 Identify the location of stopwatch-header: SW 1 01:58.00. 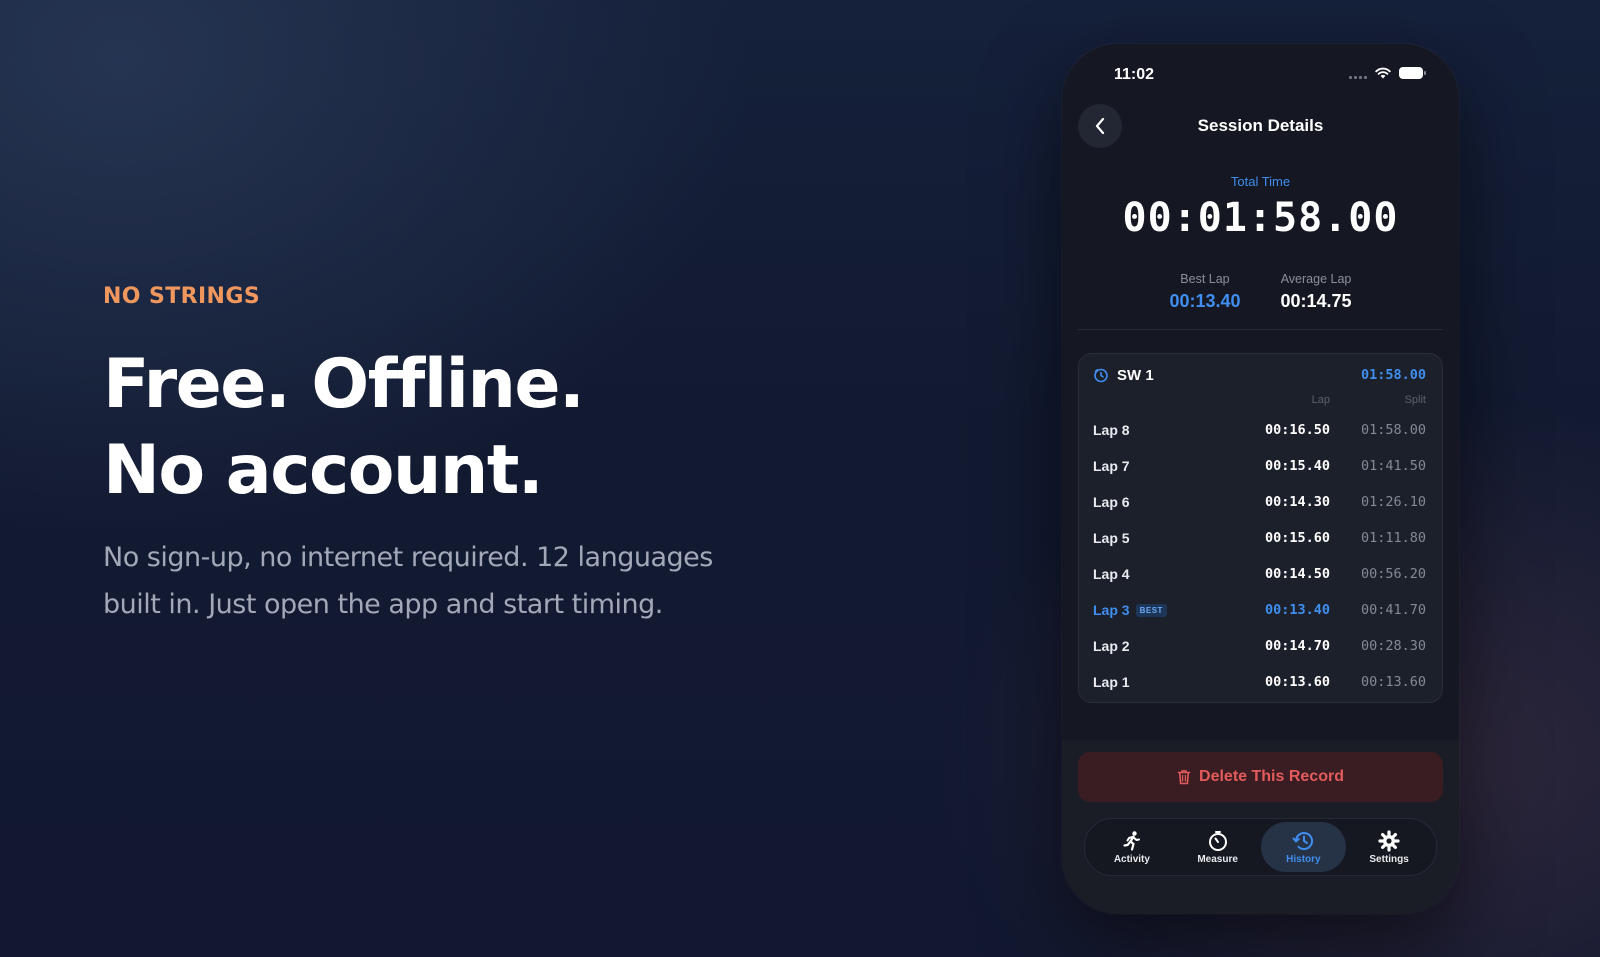
(1259, 375).